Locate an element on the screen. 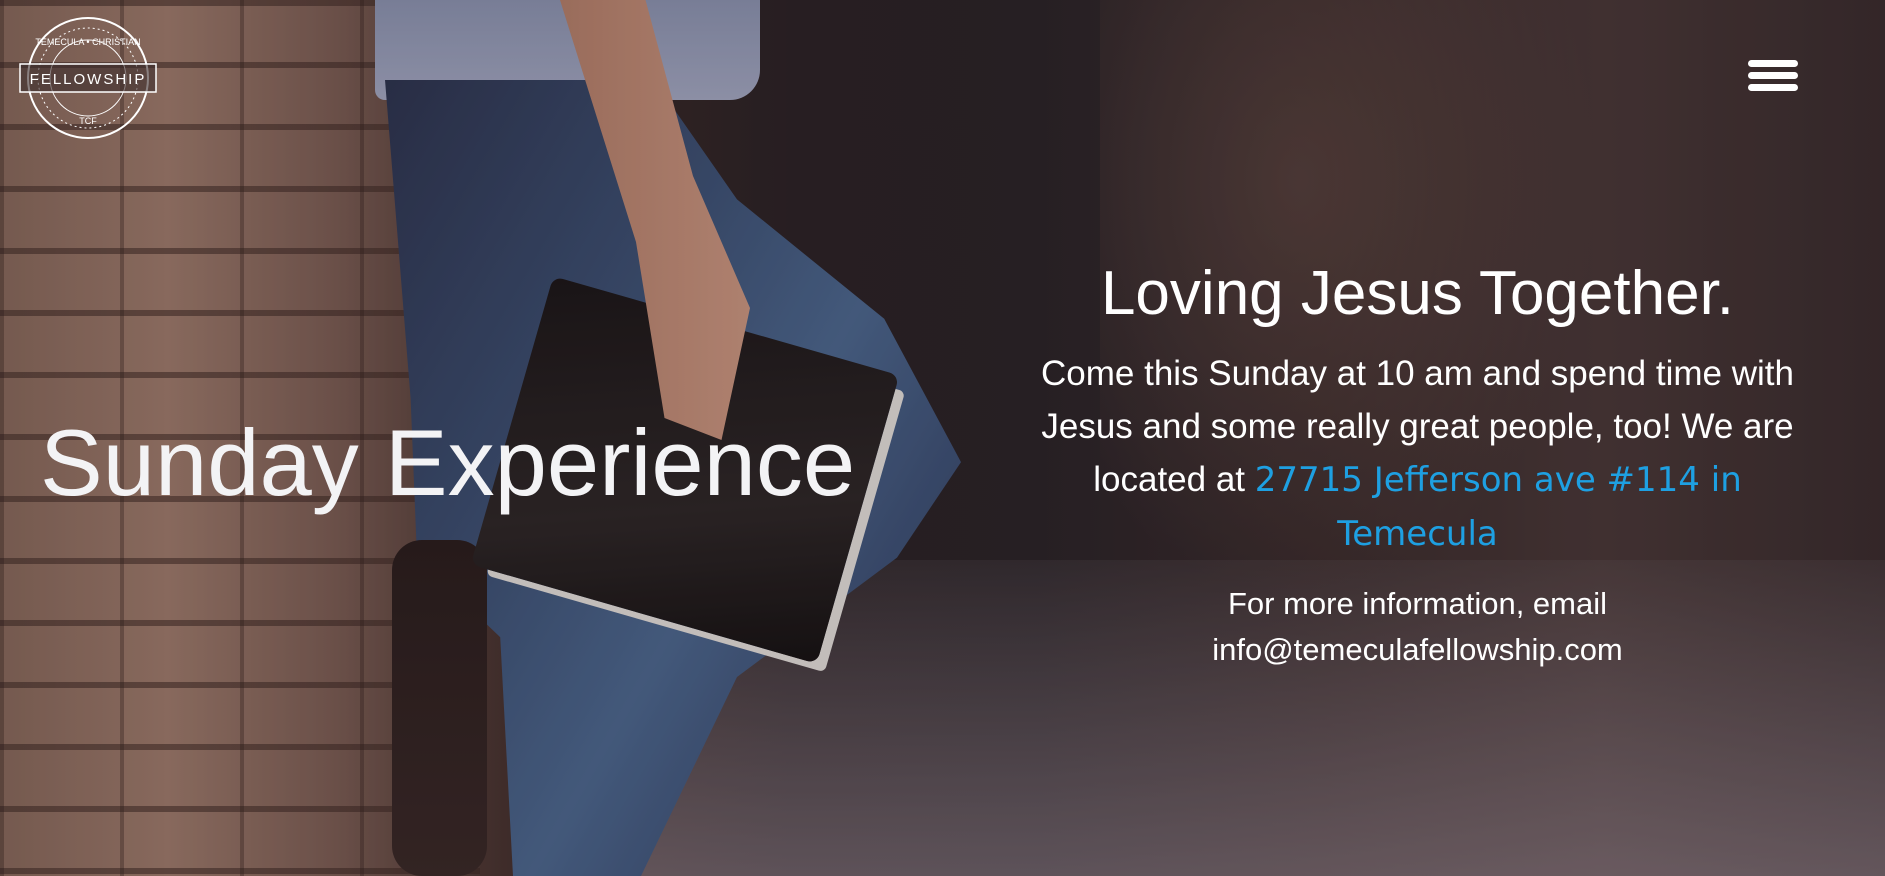  logo-center-text: FELLOWSHIP is located at coordinates (88, 79).